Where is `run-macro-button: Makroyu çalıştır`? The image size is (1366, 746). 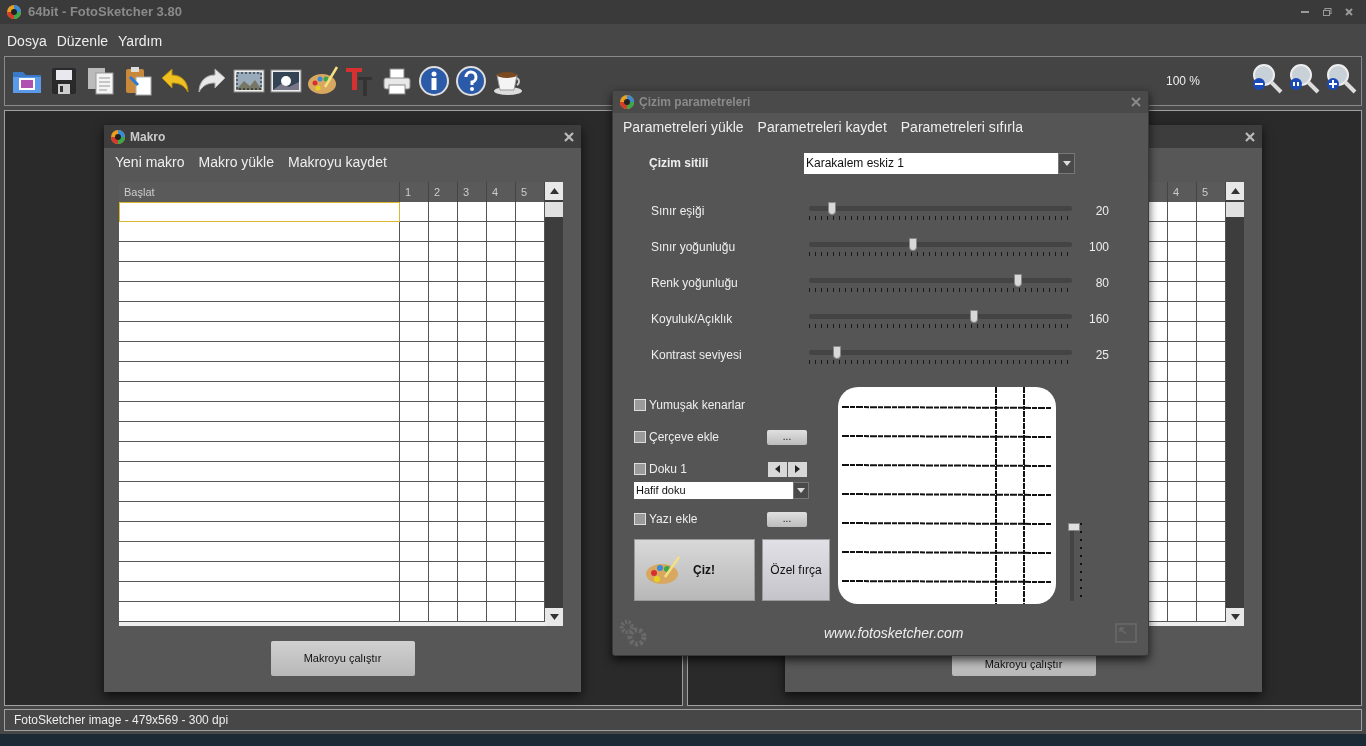 run-macro-button: Makroyu çalıştır is located at coordinates (342, 658).